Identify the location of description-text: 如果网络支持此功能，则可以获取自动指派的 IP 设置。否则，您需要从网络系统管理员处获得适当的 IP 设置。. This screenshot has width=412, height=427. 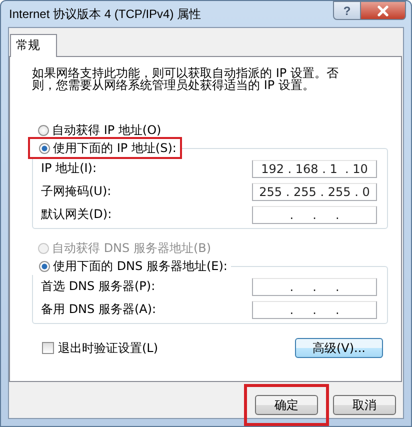
(186, 79).